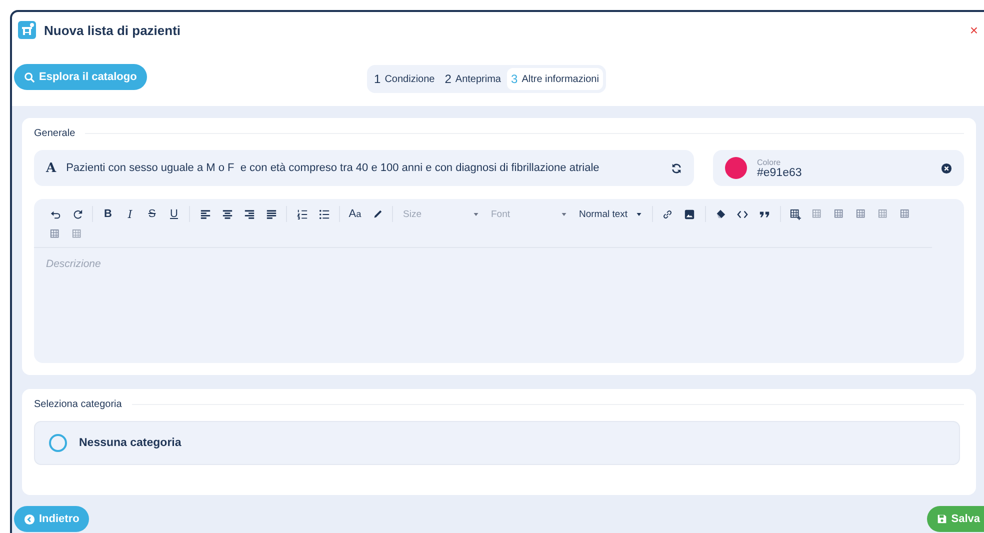 The image size is (984, 533). What do you see at coordinates (27, 30) in the screenshot?
I see `logo-icon` at bounding box center [27, 30].